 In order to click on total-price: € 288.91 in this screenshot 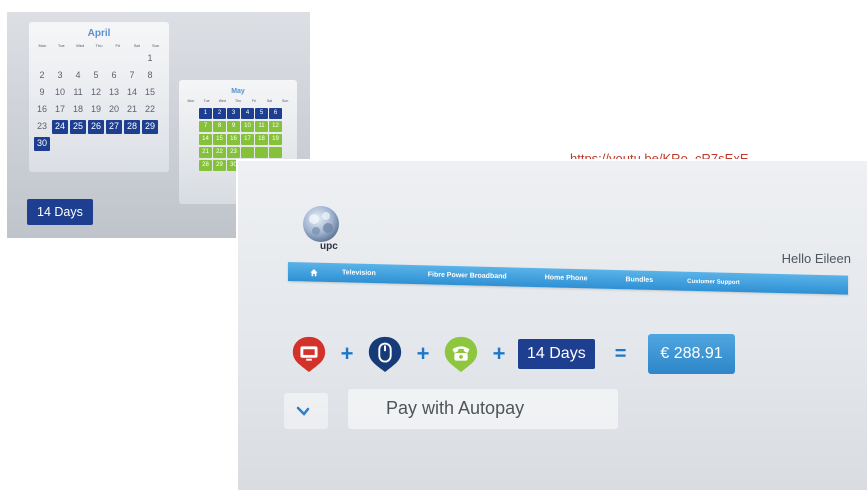, I will do `click(691, 354)`.